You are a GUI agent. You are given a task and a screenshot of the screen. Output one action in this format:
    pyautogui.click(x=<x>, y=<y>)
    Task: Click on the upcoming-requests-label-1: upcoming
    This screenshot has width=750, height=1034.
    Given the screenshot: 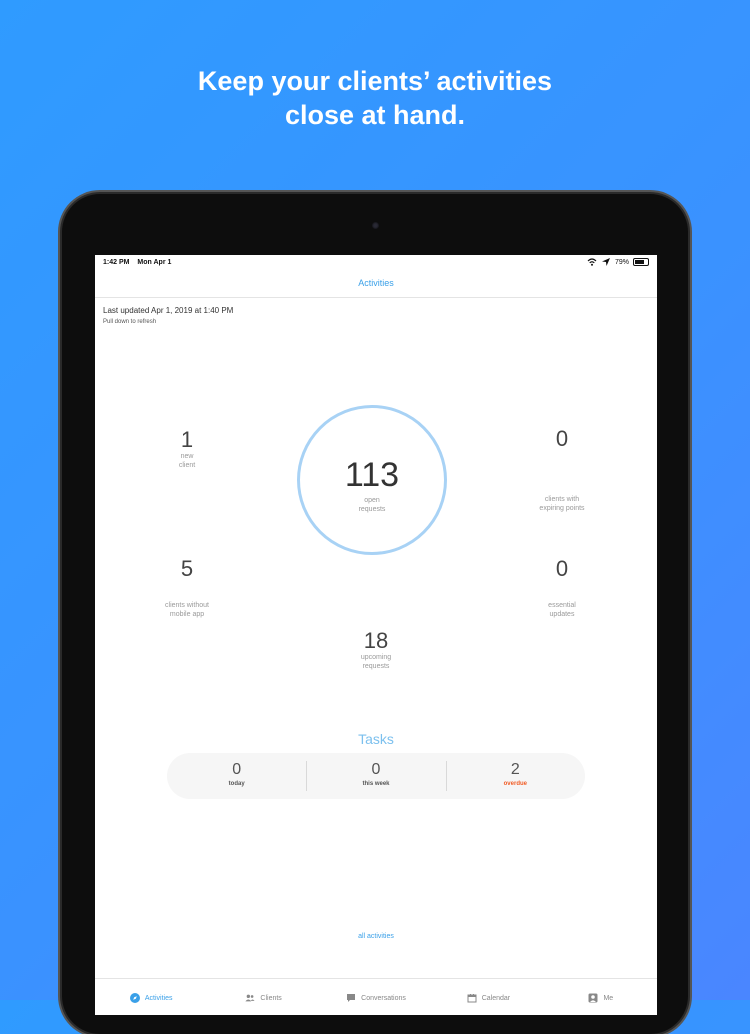 What is the action you would take?
    pyautogui.click(x=376, y=657)
    